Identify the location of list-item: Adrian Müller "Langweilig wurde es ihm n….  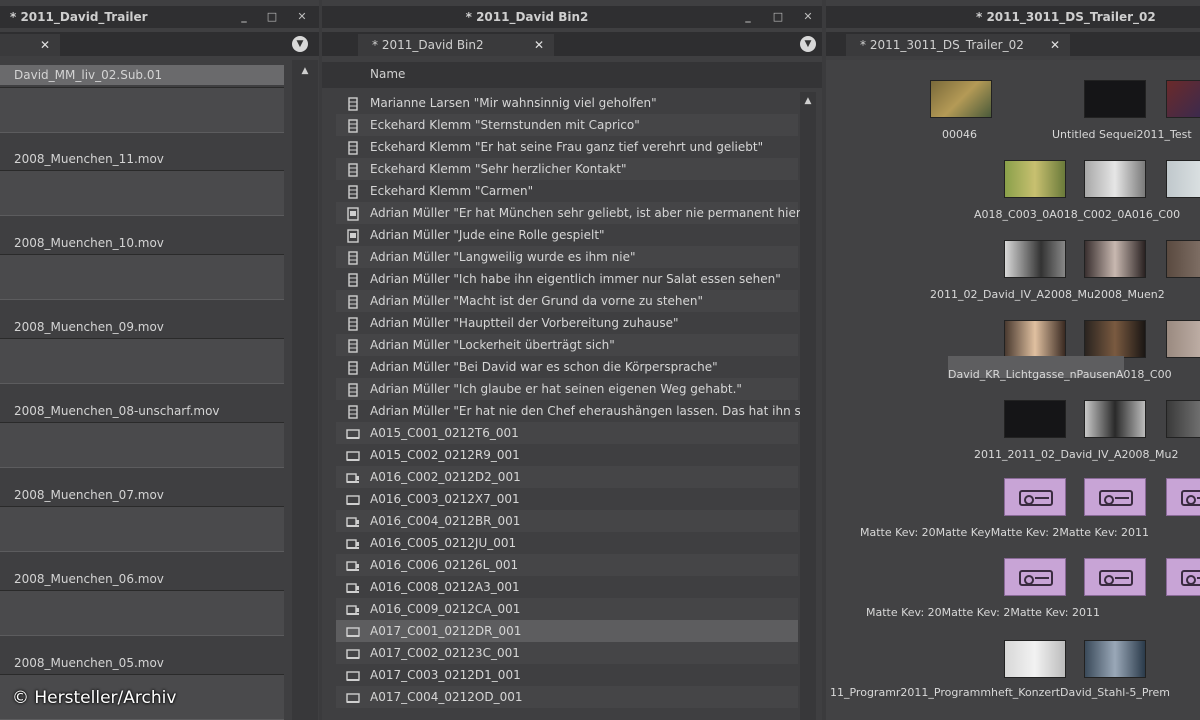
(567, 257).